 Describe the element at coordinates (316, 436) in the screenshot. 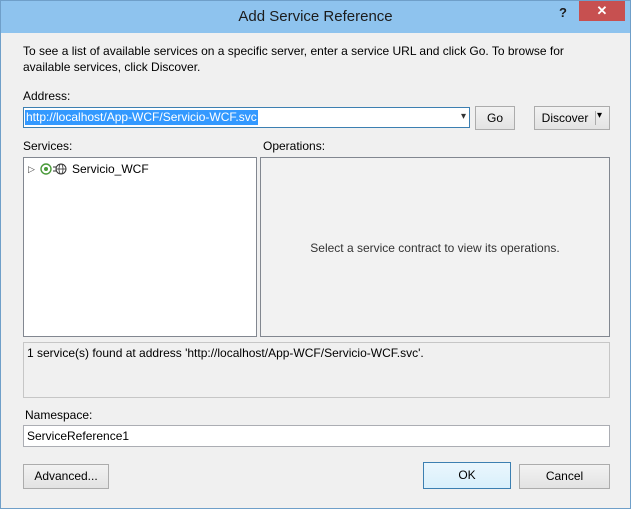

I see `namespace-field: ServiceReference1` at that location.